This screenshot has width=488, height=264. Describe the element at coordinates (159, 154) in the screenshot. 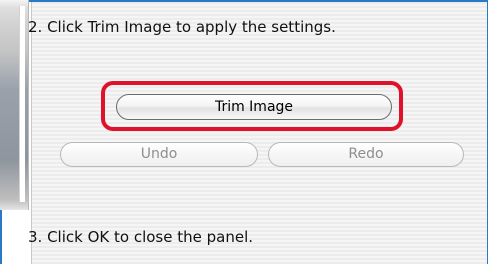

I see `undo-button: Undo` at that location.